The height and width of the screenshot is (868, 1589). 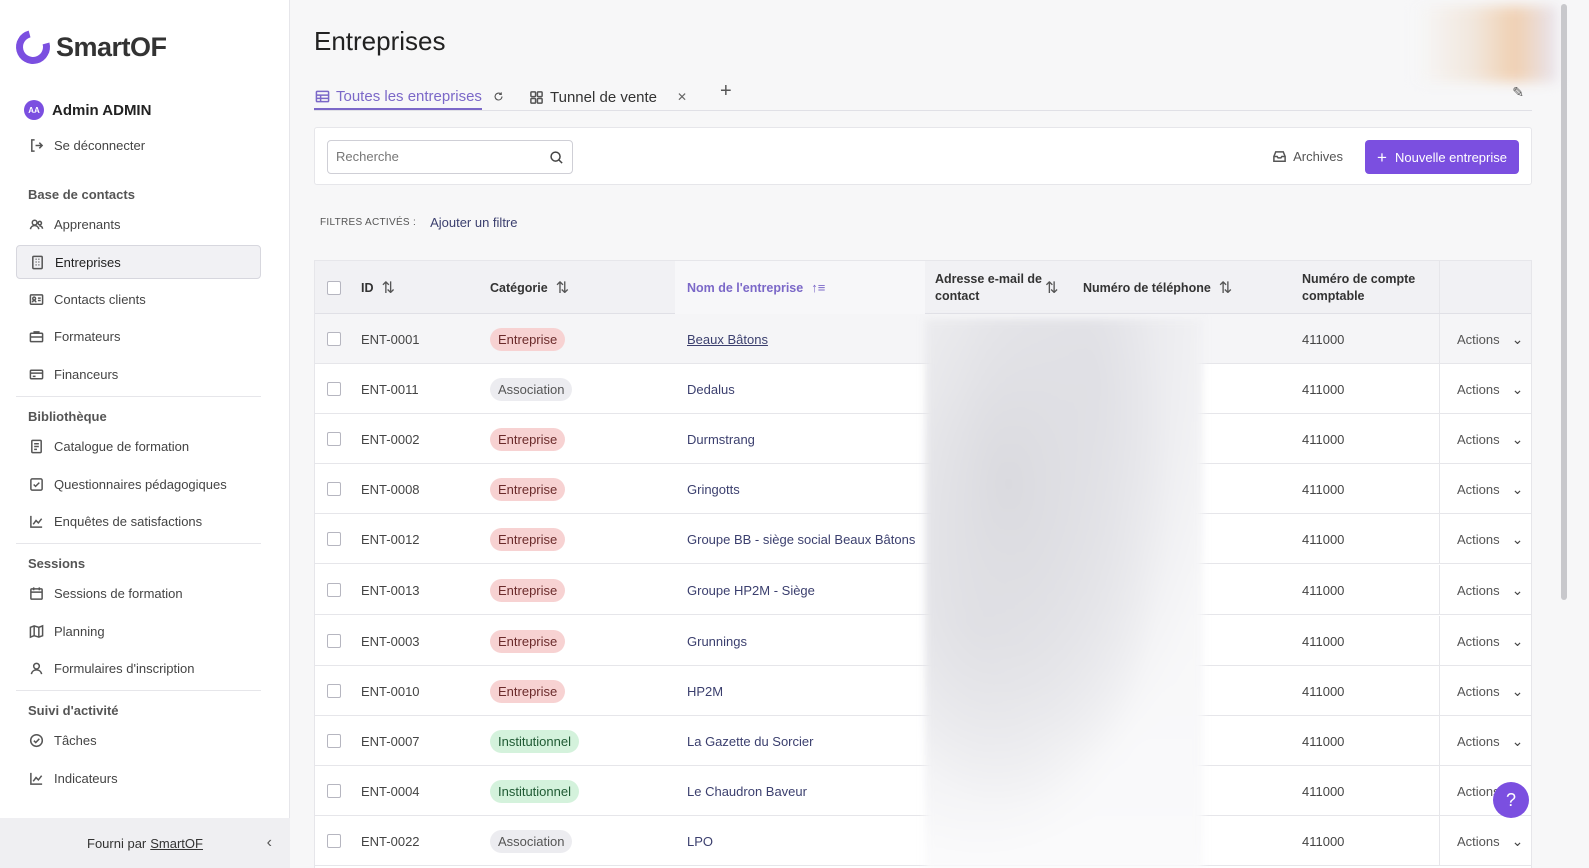 I want to click on search-icon, so click(x=556, y=157).